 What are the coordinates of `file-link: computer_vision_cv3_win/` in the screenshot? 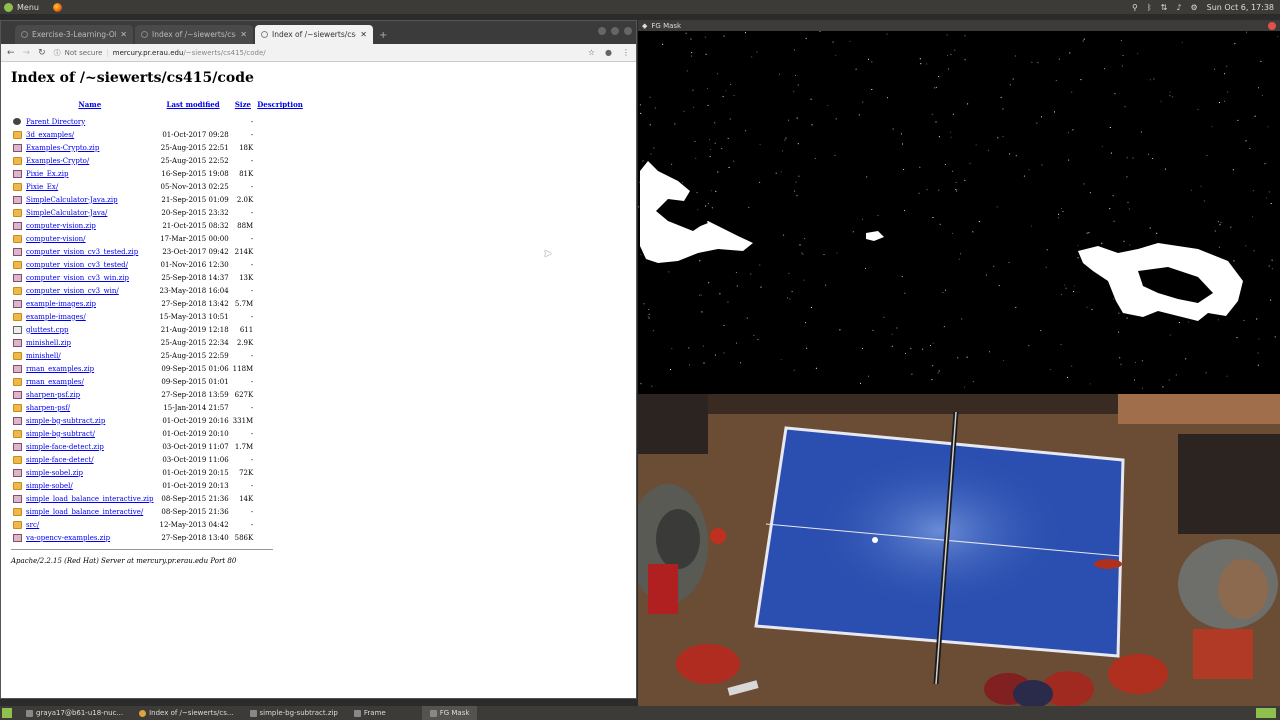 It's located at (72, 291).